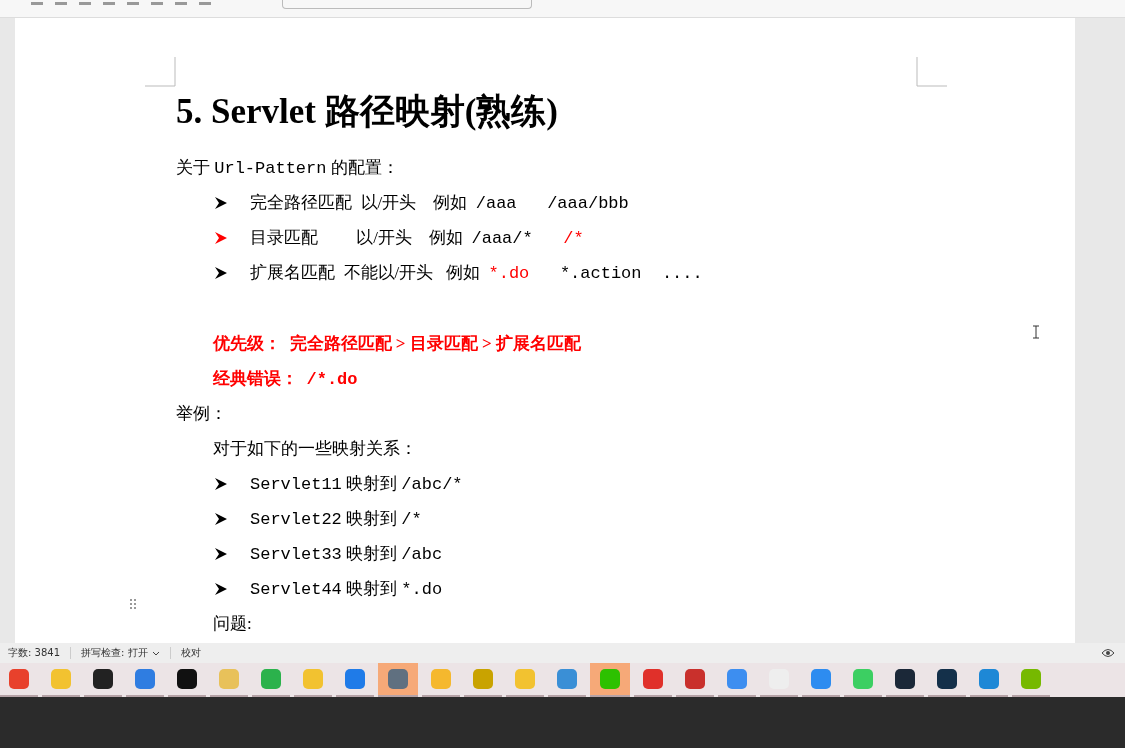  Describe the element at coordinates (120, 653) in the screenshot. I see `spell-check-dropdown: 拼写检查: 打开` at that location.